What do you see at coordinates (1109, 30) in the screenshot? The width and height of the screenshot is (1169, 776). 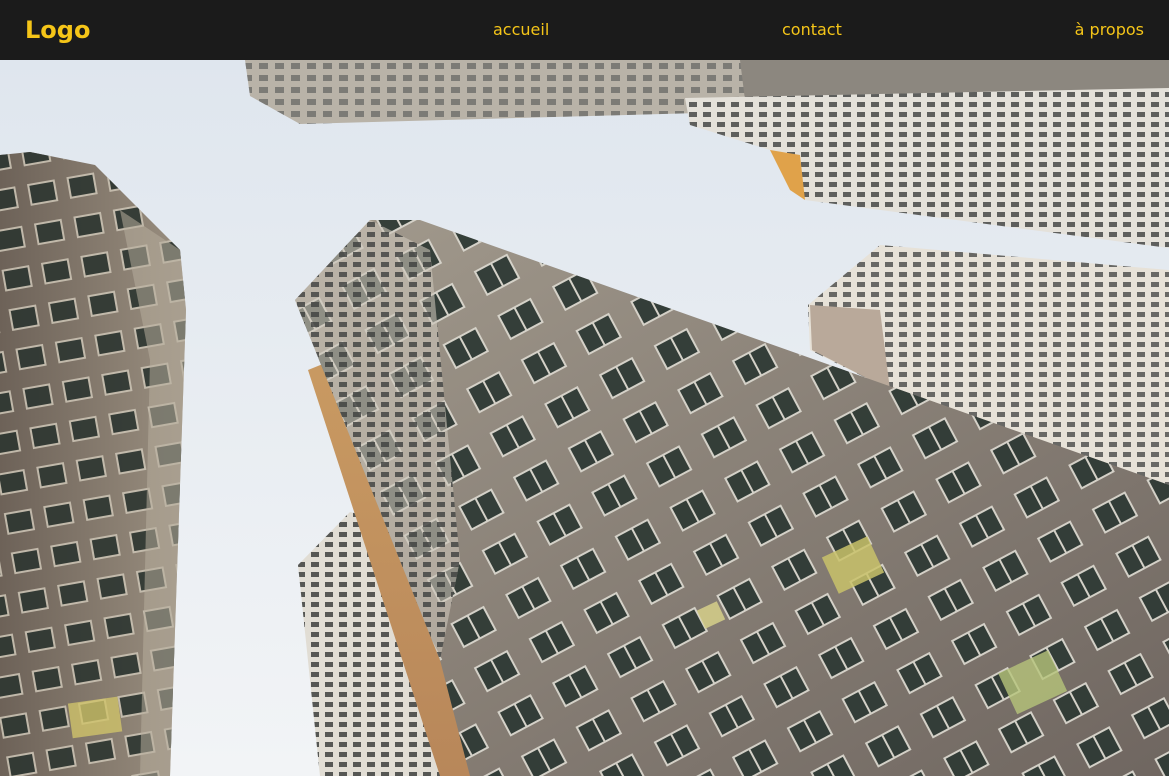 I see `nav-link-a-propos: à propos` at bounding box center [1109, 30].